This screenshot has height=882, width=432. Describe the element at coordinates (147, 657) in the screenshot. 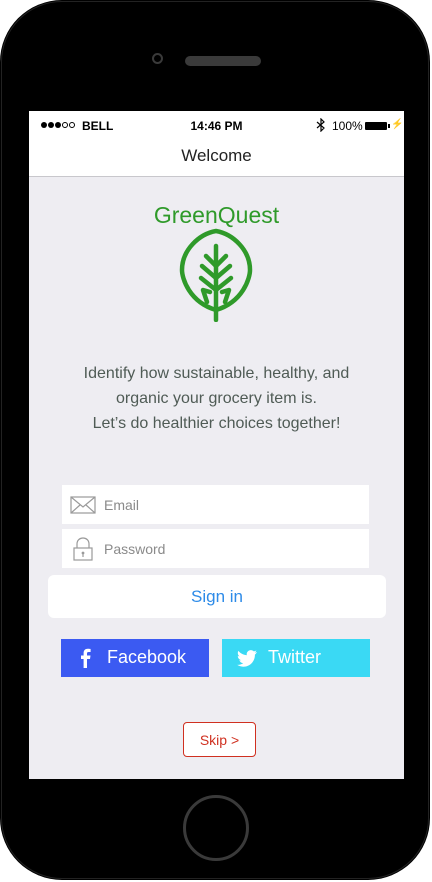

I see `facebook-label: Facebook` at that location.